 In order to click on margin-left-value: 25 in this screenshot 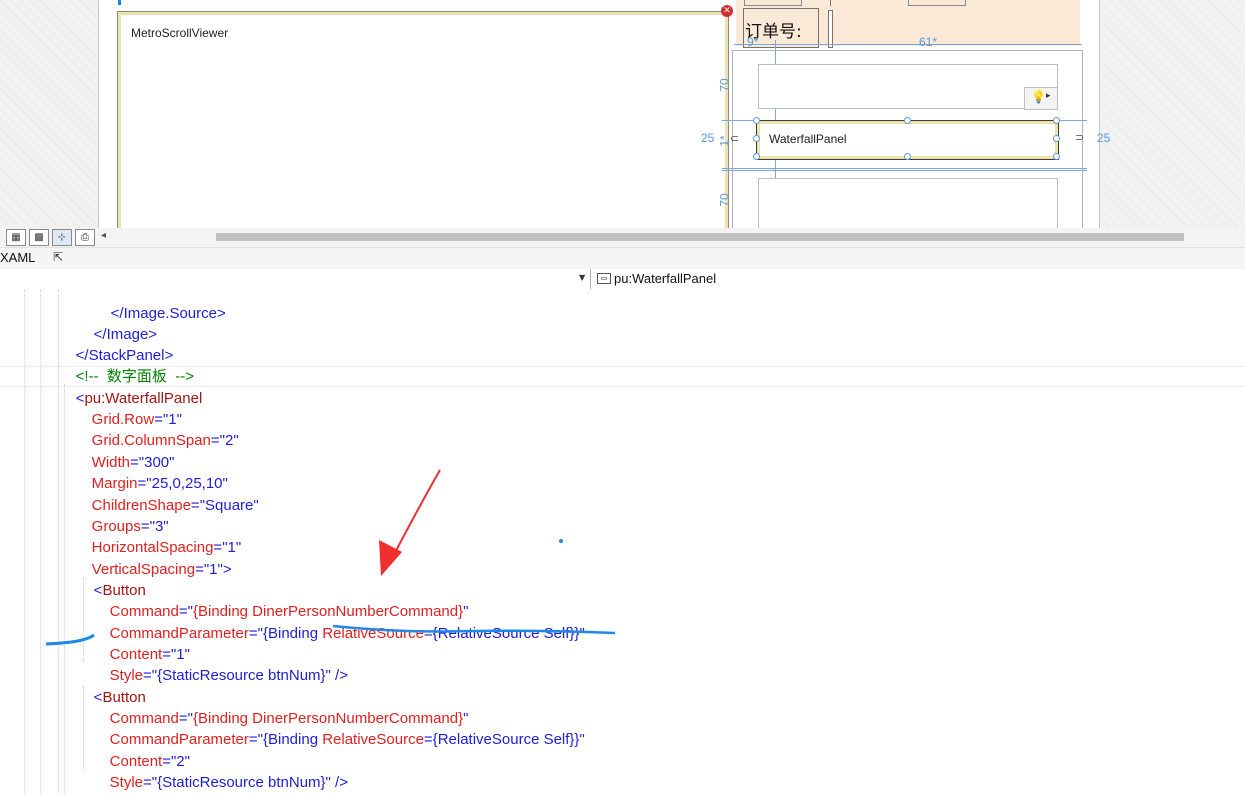, I will do `click(707, 138)`.